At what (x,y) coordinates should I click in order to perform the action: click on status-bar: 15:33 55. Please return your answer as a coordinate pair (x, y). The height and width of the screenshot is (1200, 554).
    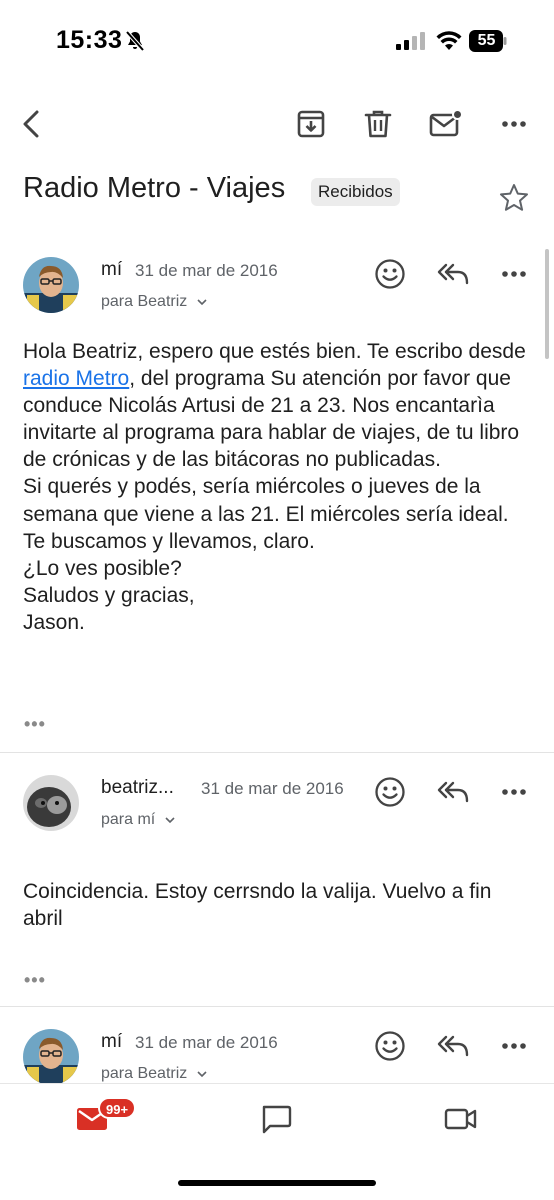
    Looking at the image, I should click on (277, 42).